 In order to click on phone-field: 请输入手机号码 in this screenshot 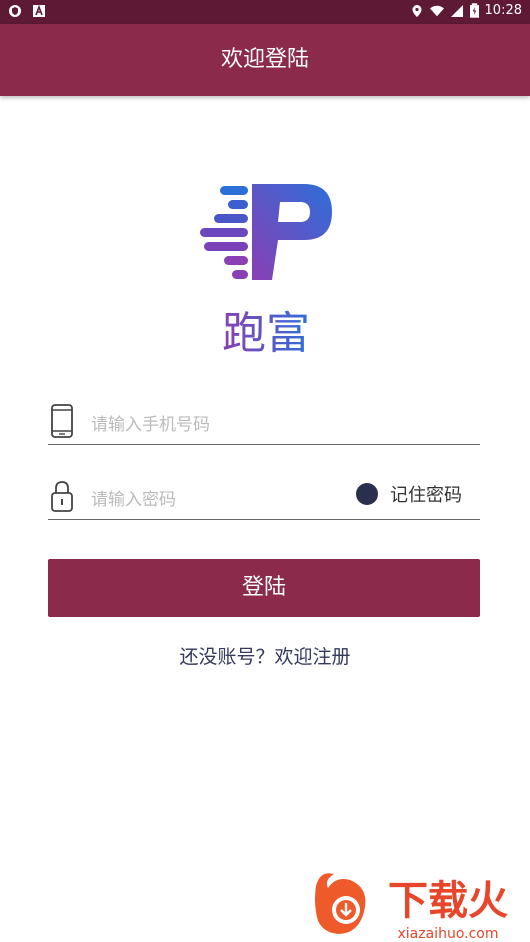, I will do `click(264, 418)`.